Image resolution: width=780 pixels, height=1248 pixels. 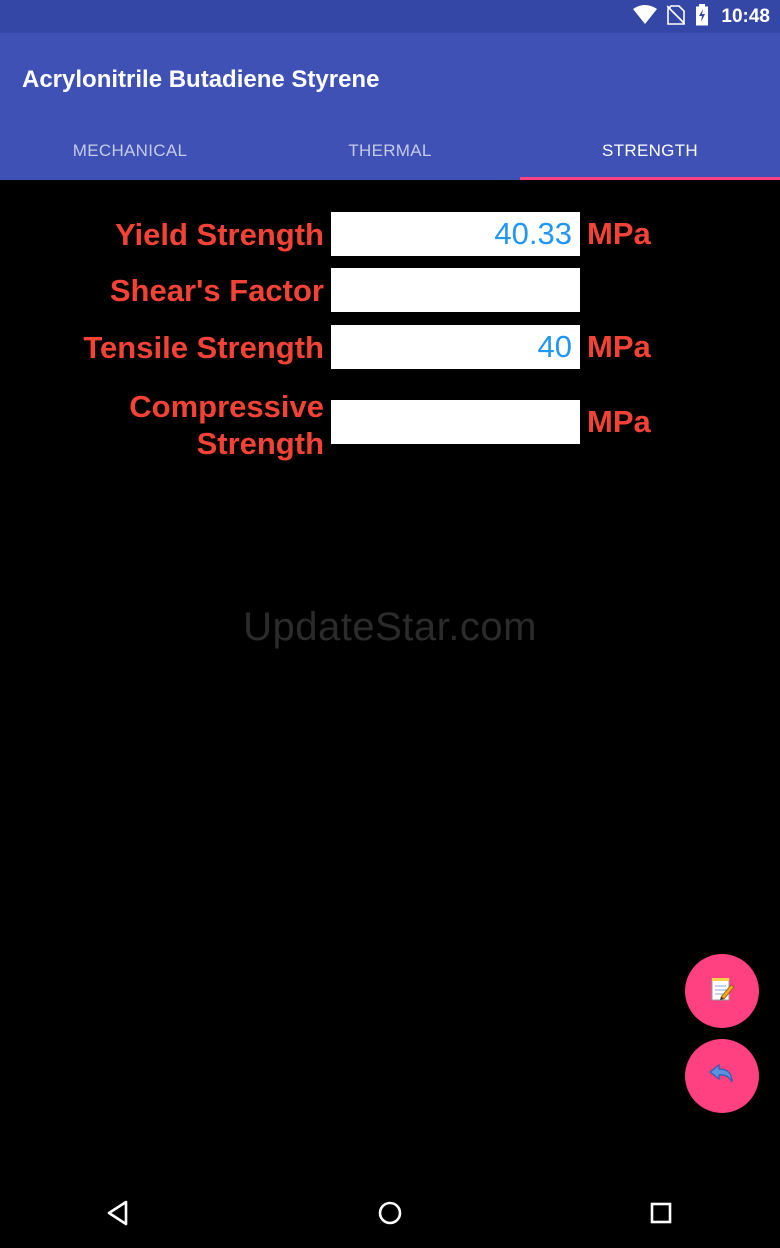 What do you see at coordinates (226, 406) in the screenshot?
I see `compressive-strength-label-line1: Compressive` at bounding box center [226, 406].